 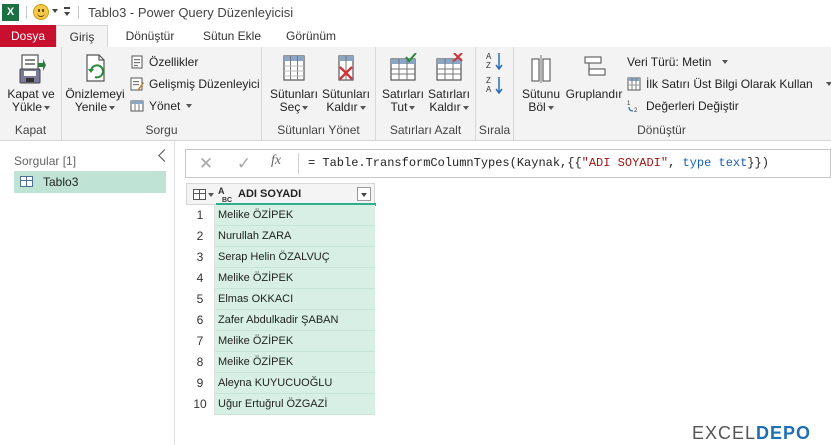 I want to click on tab-transform: Dönüştür, so click(x=150, y=36).